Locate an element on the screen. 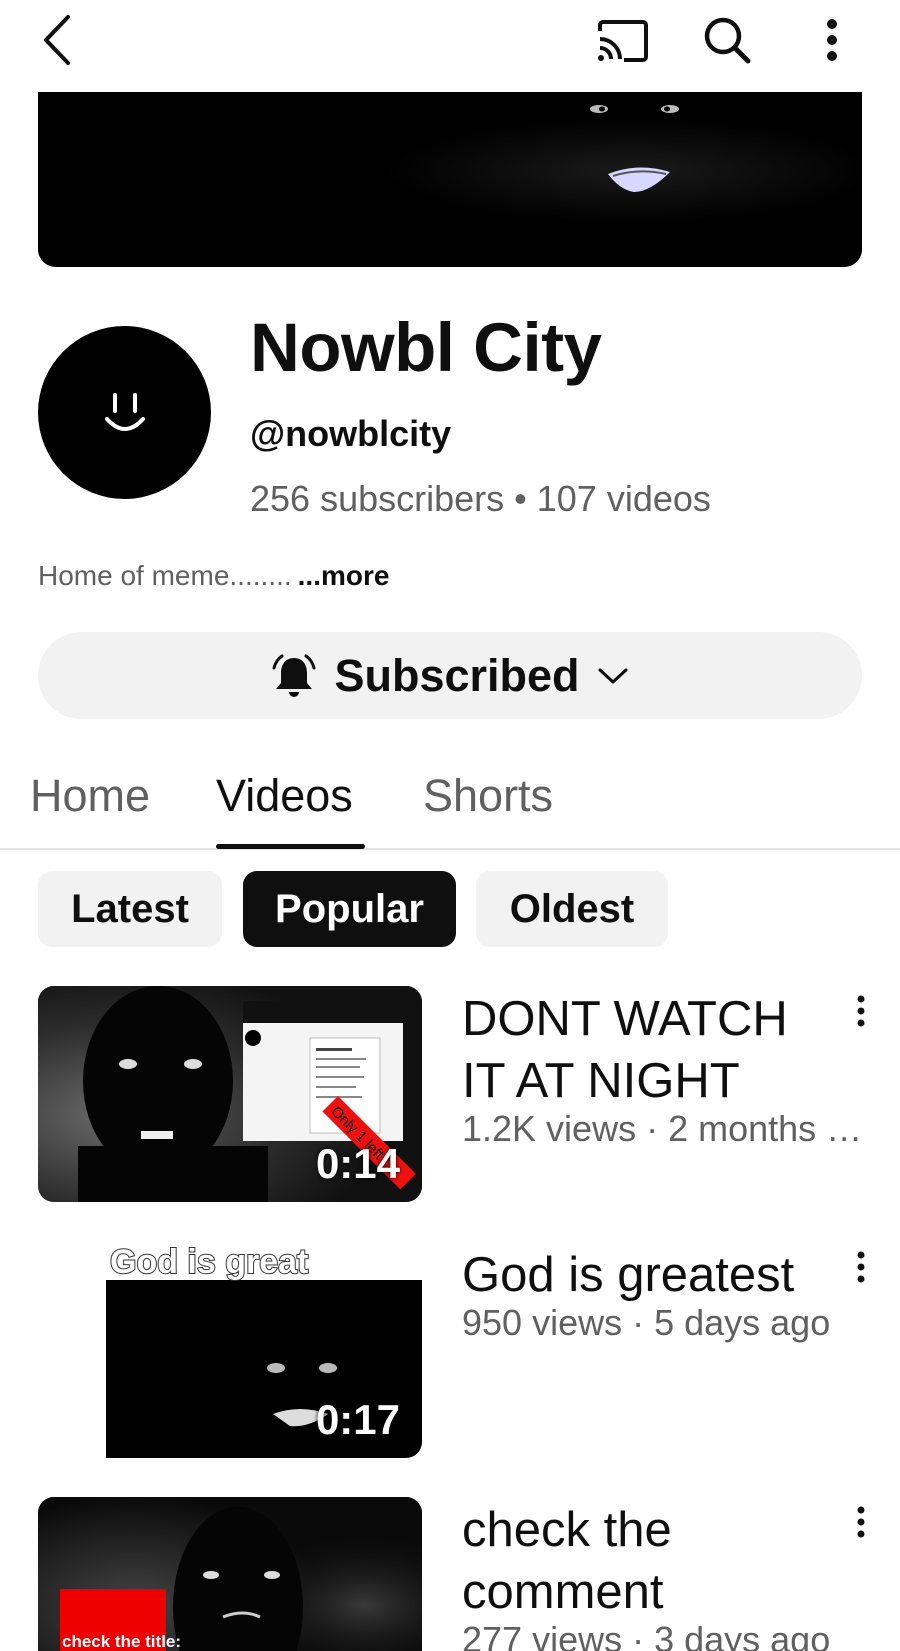  cast-icon is located at coordinates (623, 41).